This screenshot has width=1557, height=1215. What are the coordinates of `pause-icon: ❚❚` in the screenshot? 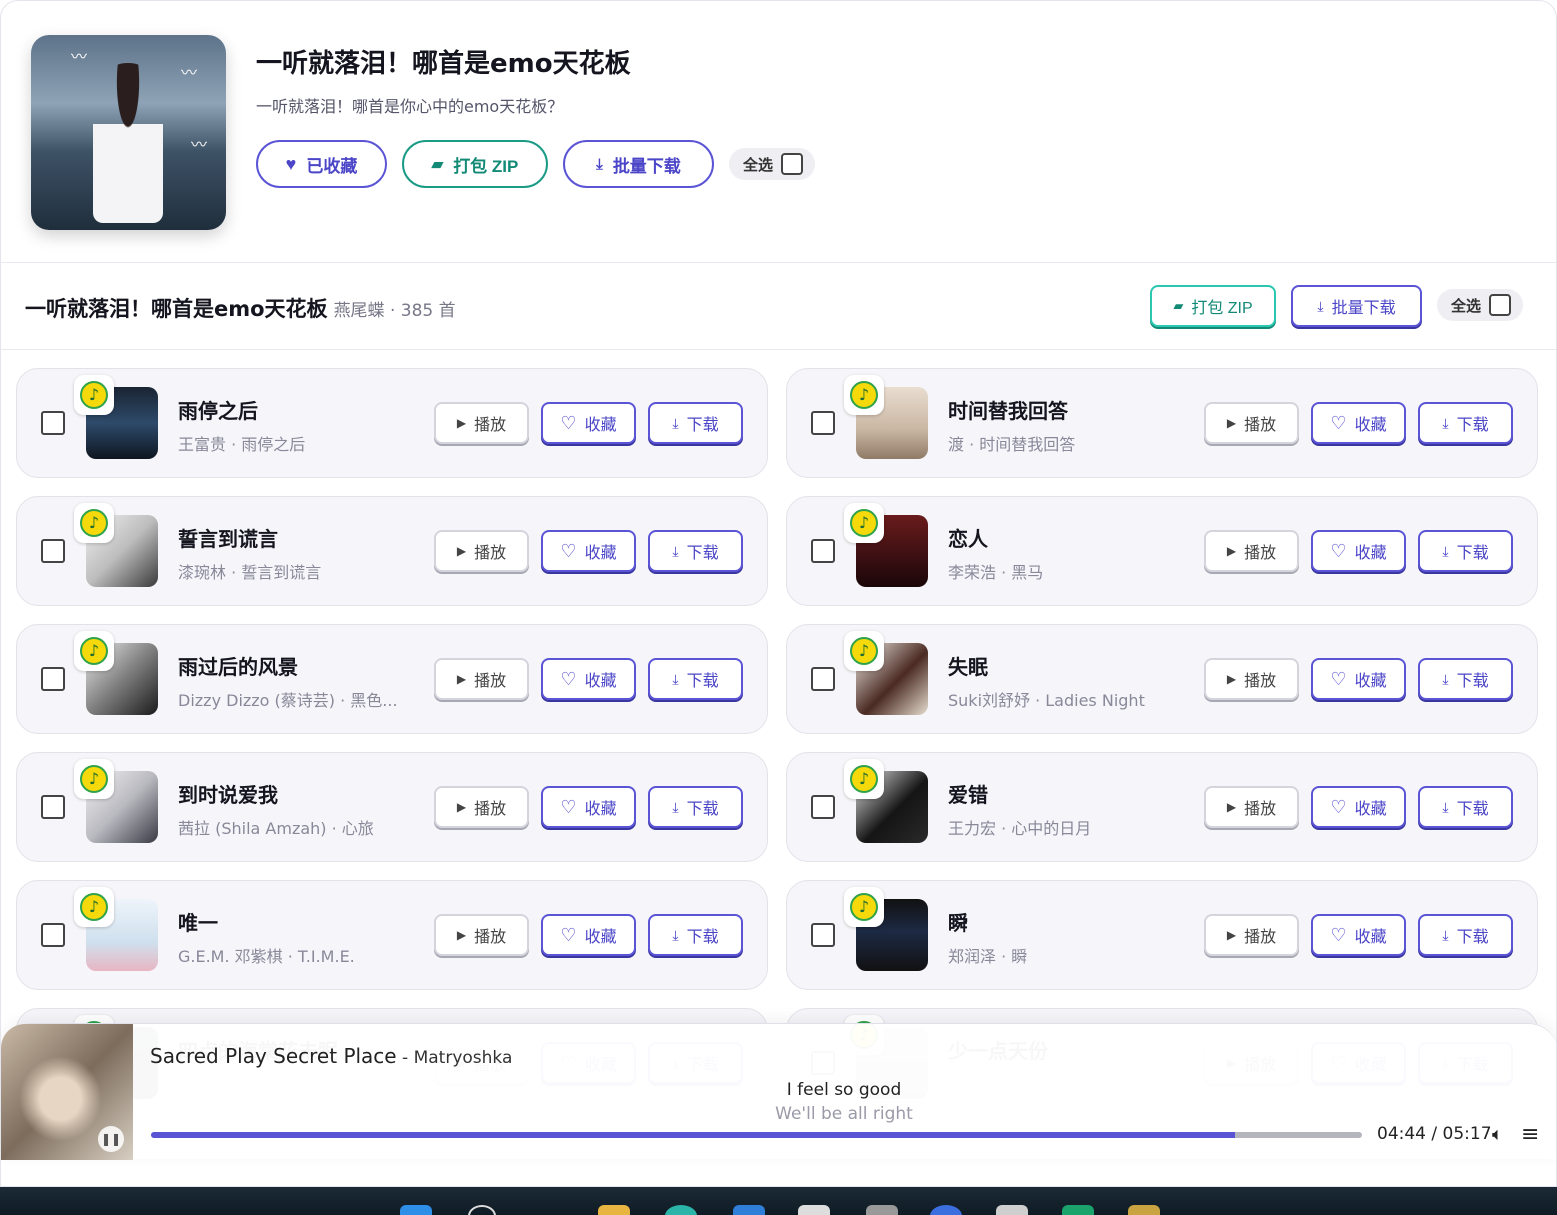 It's located at (111, 1139).